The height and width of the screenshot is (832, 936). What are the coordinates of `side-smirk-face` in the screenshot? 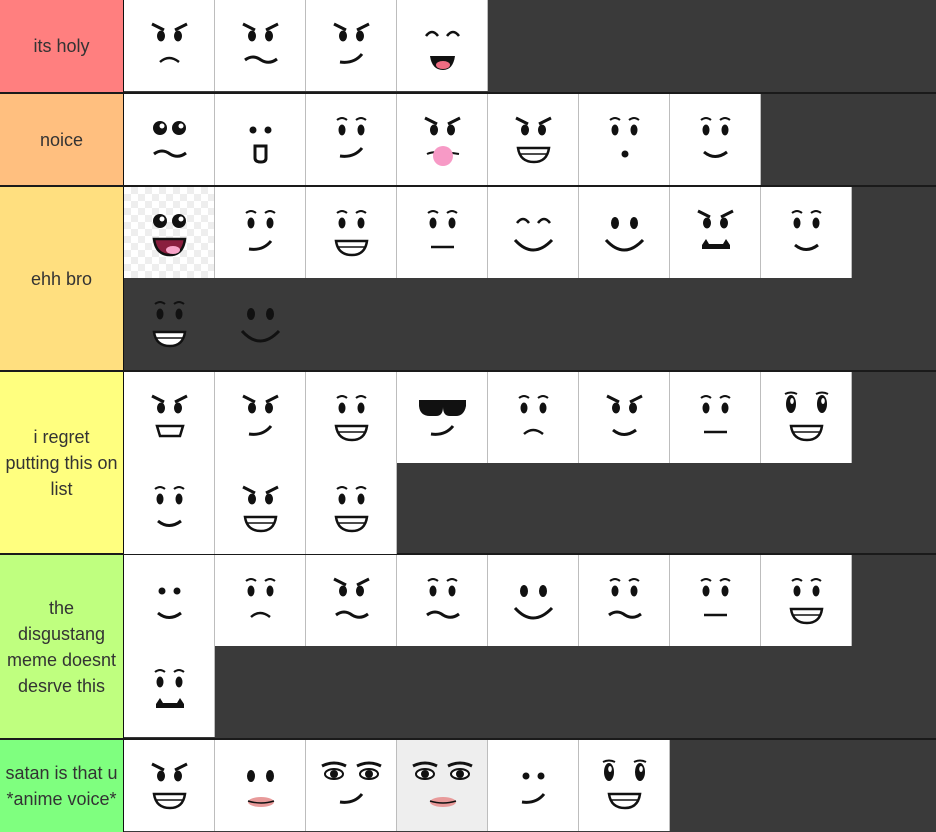 It's located at (351, 139).